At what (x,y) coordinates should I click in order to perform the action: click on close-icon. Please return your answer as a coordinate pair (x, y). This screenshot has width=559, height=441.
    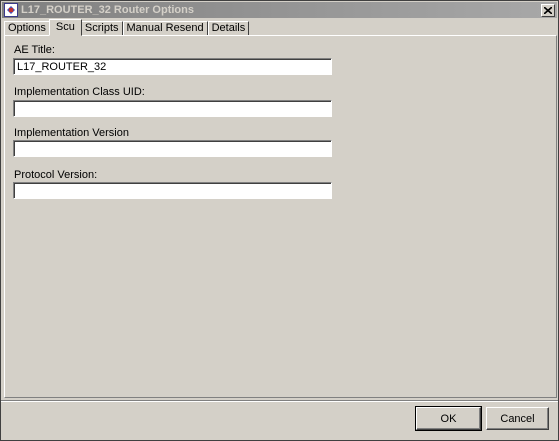
    Looking at the image, I should click on (548, 10).